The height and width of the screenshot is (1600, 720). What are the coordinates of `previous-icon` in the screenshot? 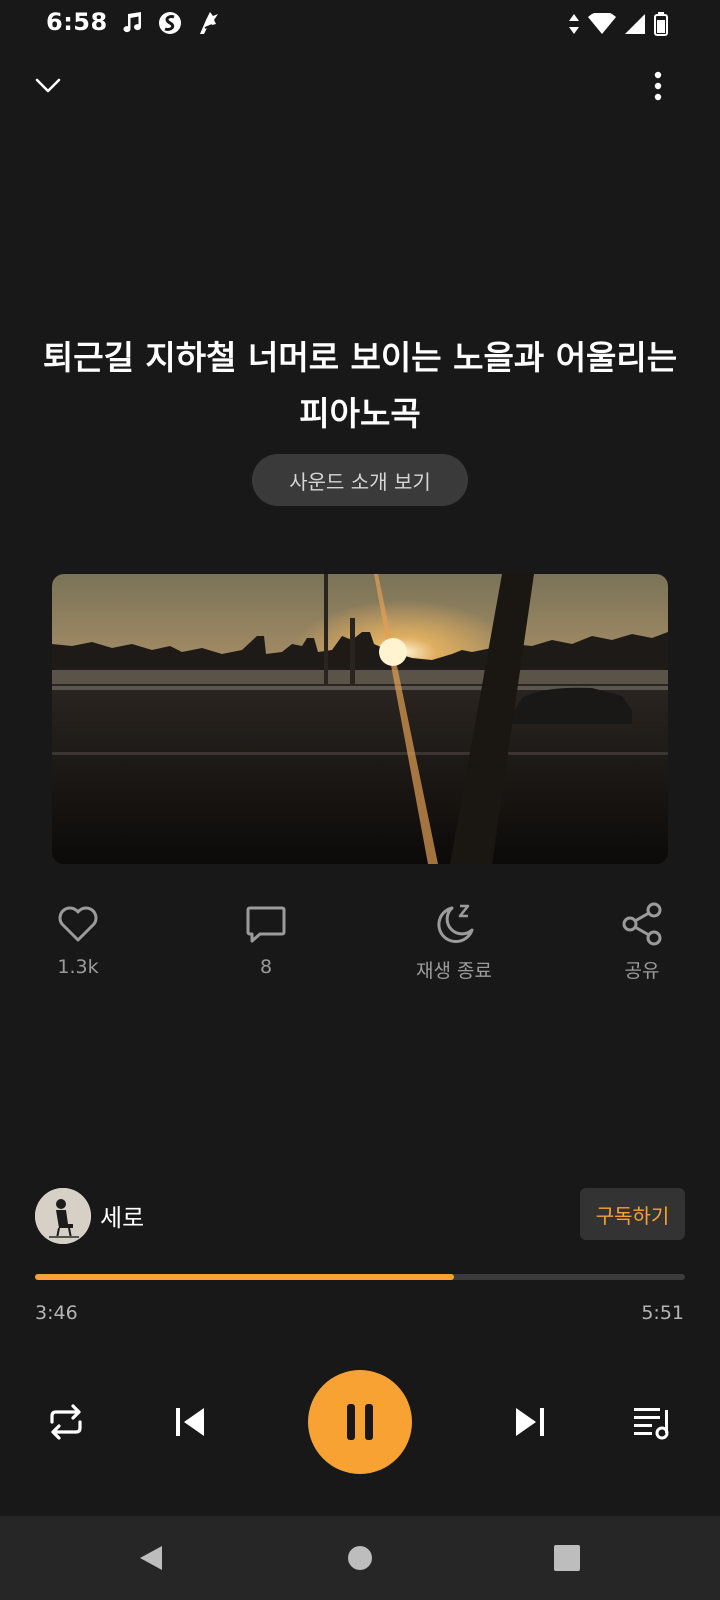 It's located at (190, 1422).